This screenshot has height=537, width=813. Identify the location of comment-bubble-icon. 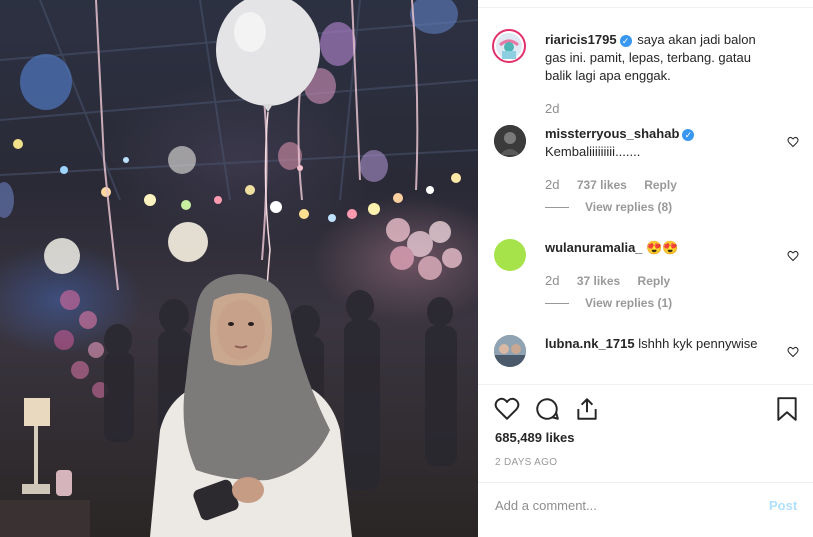
(547, 411).